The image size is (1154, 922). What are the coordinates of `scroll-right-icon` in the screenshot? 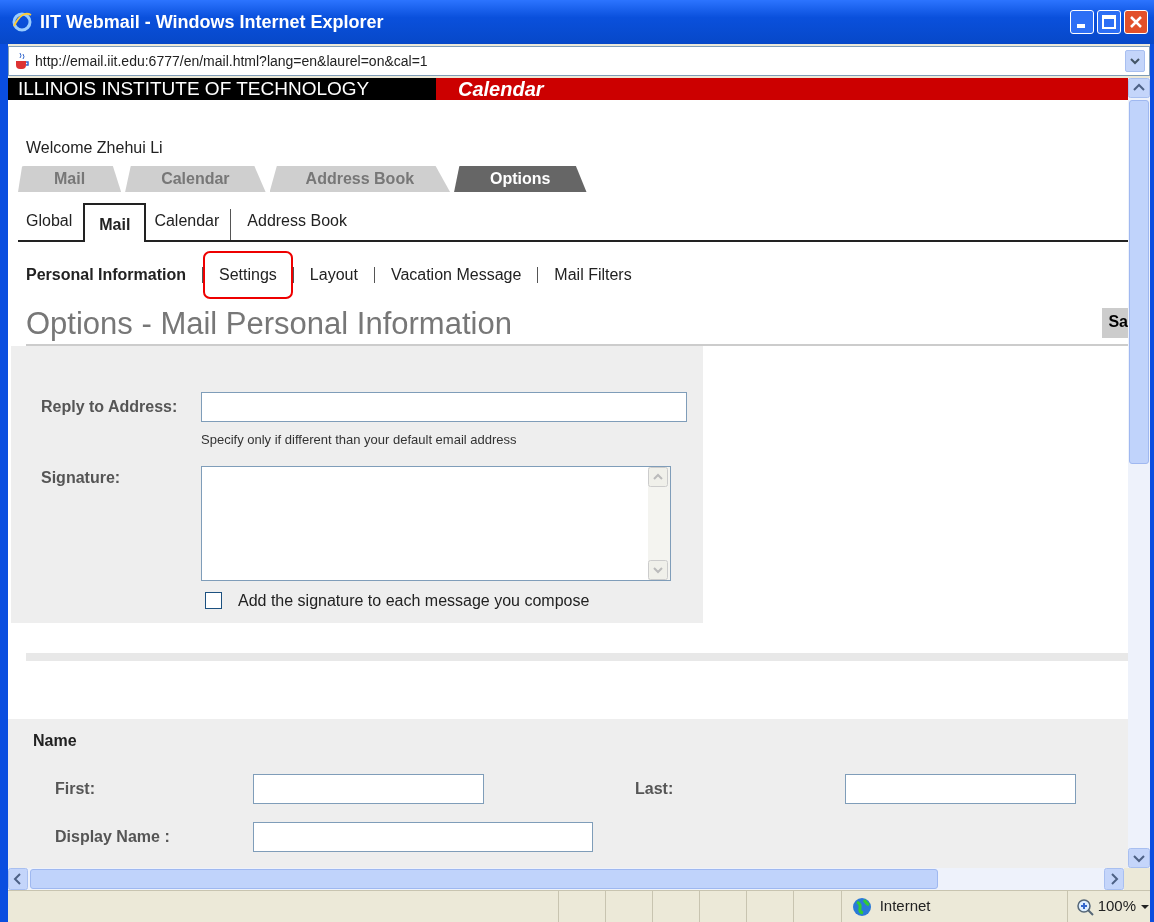 It's located at (1114, 879).